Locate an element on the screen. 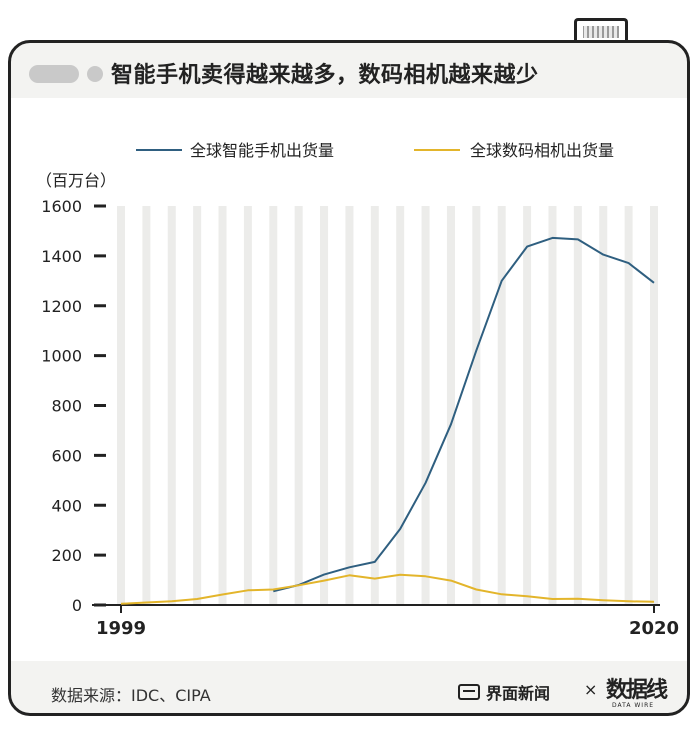  y-tick-label: 1400 is located at coordinates (61, 256).